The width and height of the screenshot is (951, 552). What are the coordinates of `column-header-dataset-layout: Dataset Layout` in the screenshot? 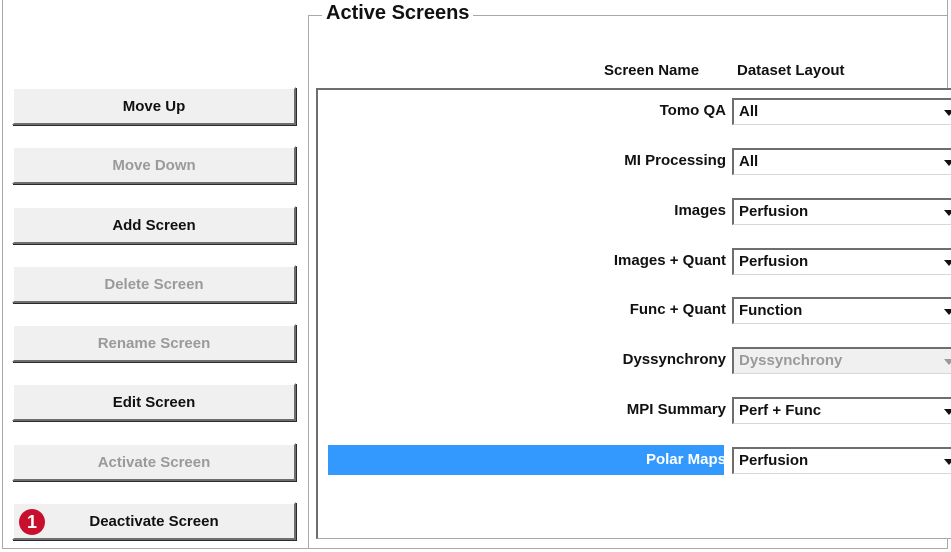 It's located at (791, 70).